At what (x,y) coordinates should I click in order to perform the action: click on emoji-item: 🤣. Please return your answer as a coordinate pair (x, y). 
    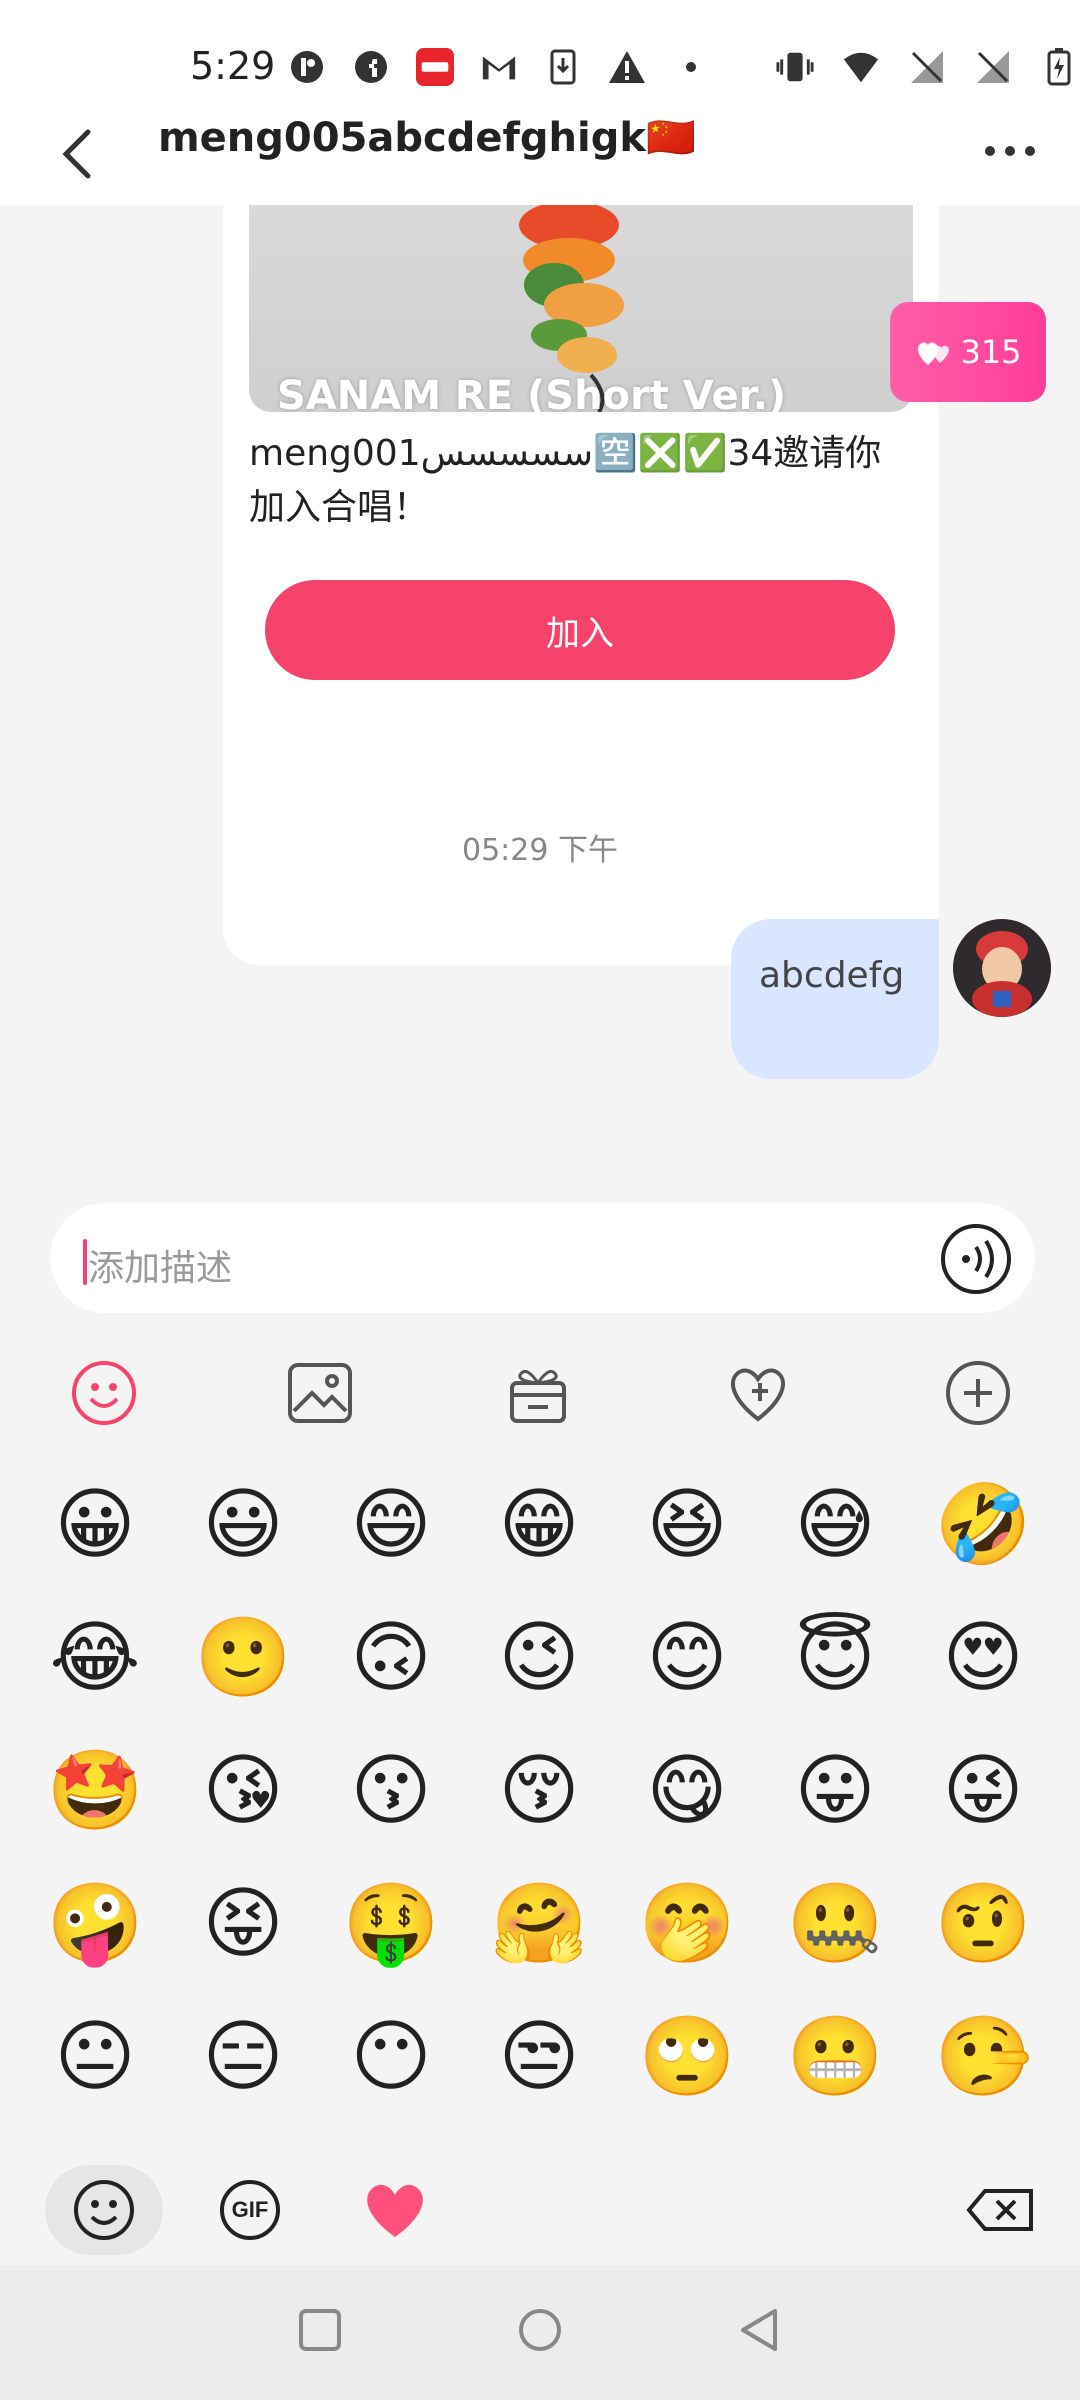
    Looking at the image, I should click on (983, 1525).